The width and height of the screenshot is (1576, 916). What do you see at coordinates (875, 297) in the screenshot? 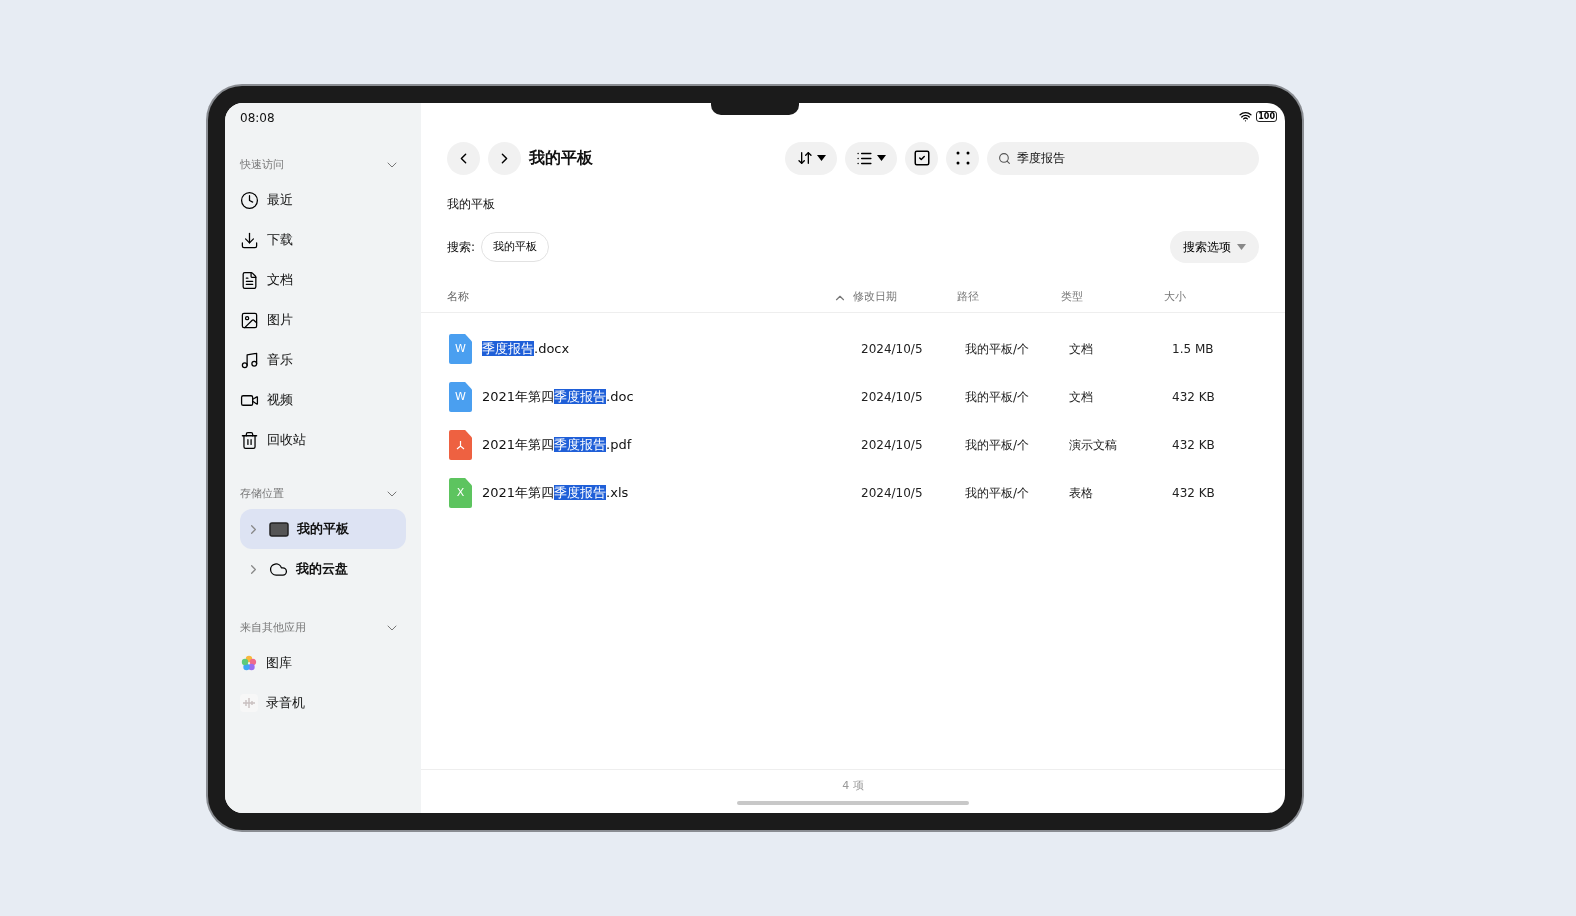
I see `column-header: 修改日期` at bounding box center [875, 297].